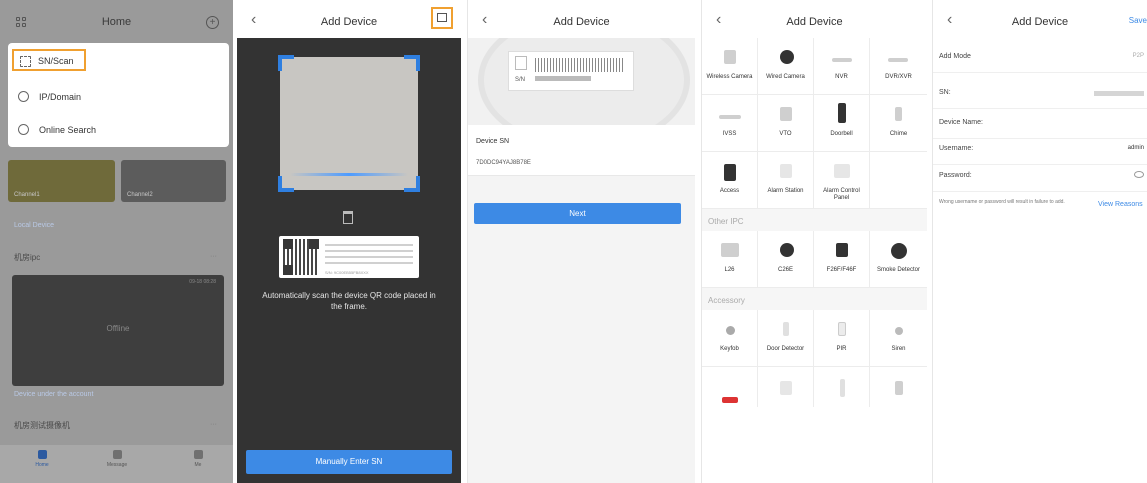  Describe the element at coordinates (27, 257) in the screenshot. I see `group-title: 机房ipc` at that location.